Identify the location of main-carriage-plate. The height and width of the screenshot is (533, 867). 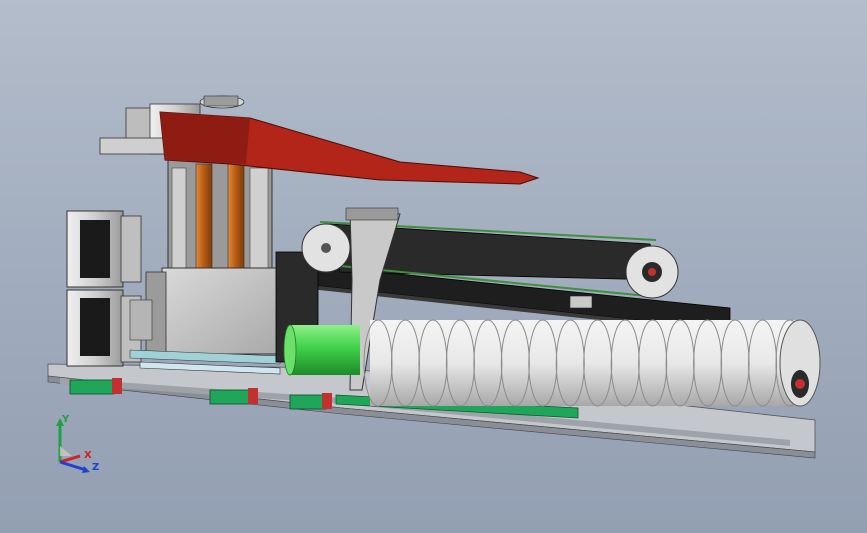
(204, 311).